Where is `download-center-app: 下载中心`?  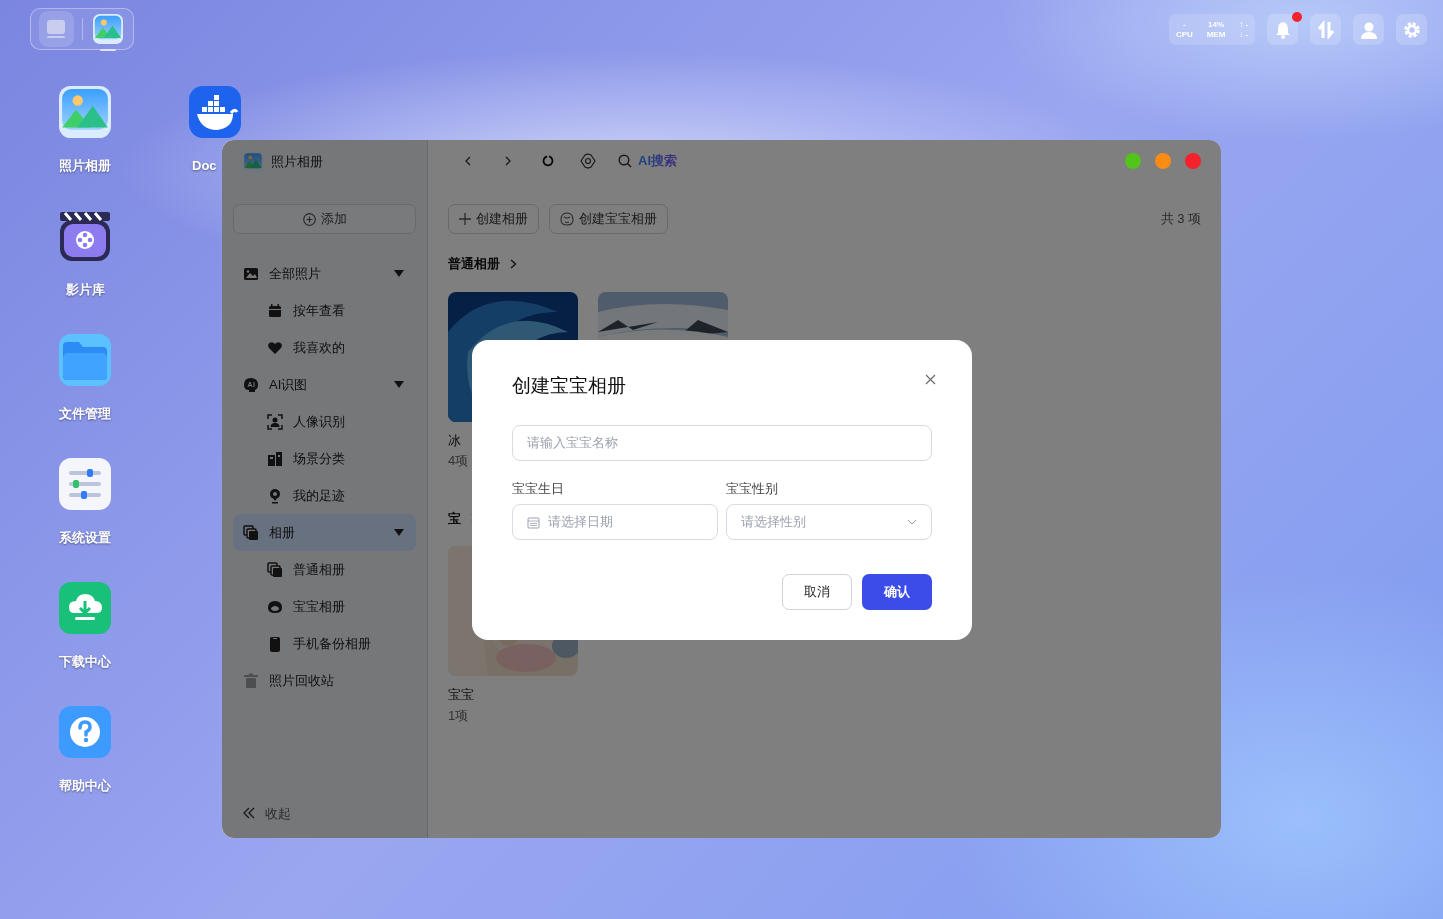 download-center-app: 下载中心 is located at coordinates (85, 627).